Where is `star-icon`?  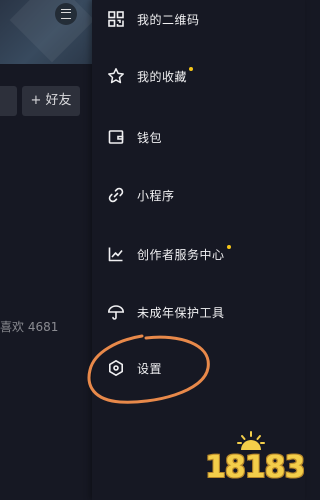
star-icon is located at coordinates (116, 76).